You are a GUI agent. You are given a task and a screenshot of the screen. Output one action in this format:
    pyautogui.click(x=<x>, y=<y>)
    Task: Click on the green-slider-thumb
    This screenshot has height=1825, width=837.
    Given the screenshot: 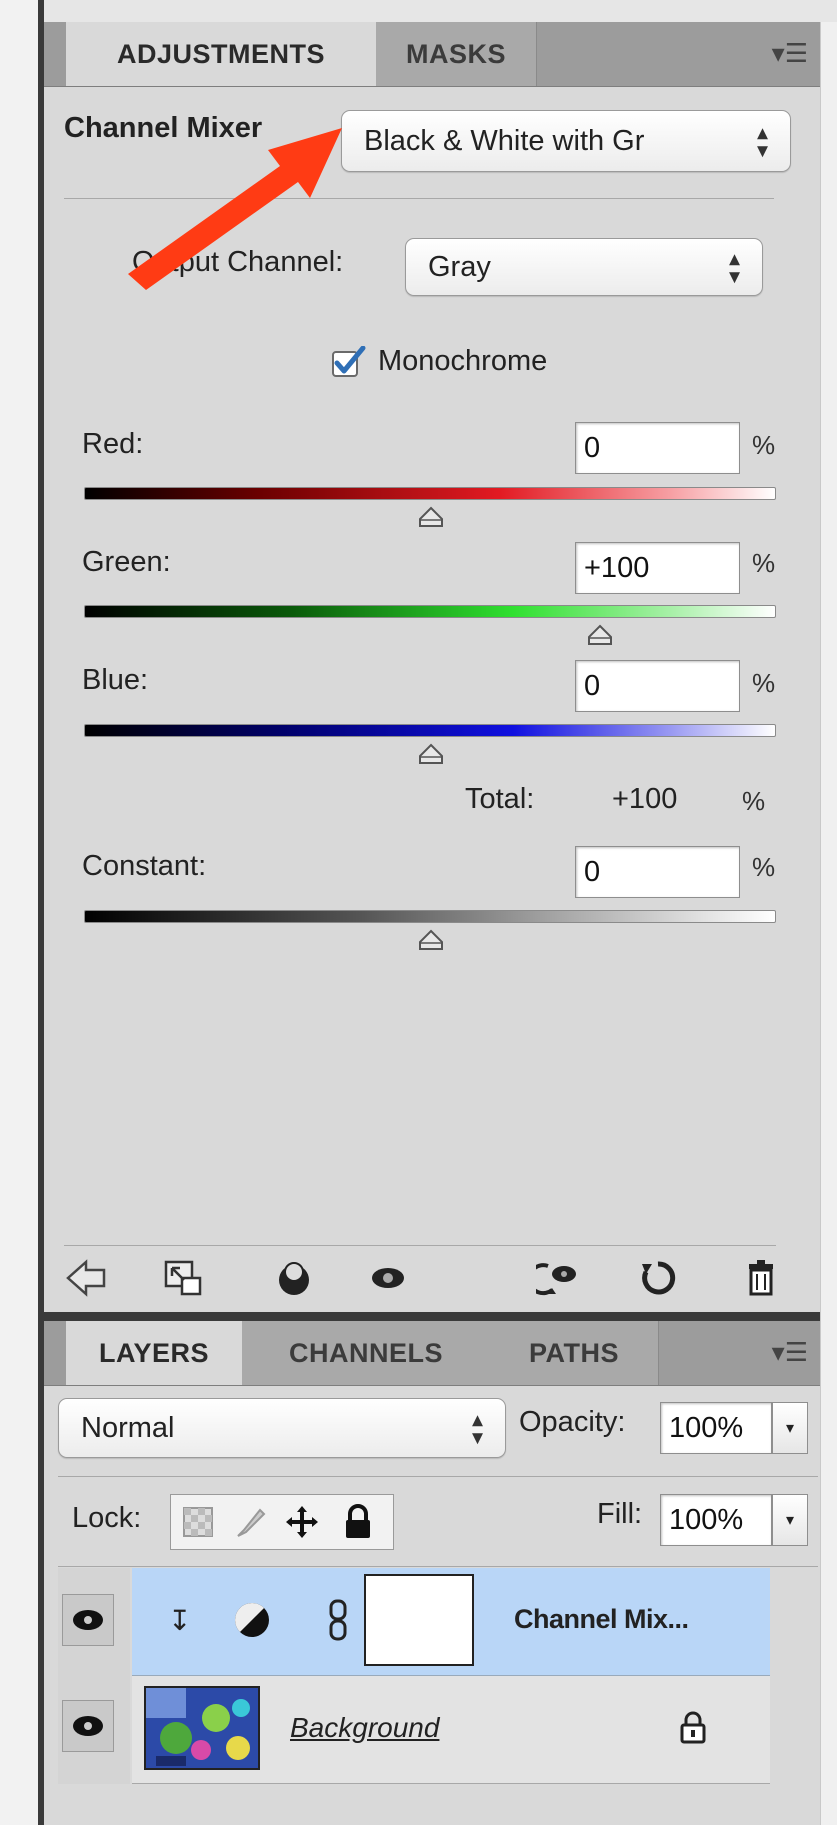 What is the action you would take?
    pyautogui.click(x=600, y=635)
    